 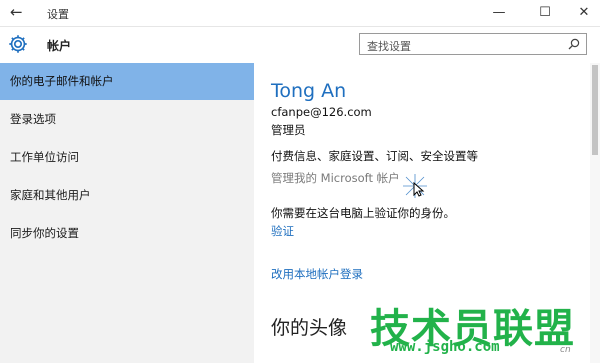 What do you see at coordinates (335, 178) in the screenshot?
I see `manage-microsoft-account-link: 管理我的 Microsoft 帐户` at bounding box center [335, 178].